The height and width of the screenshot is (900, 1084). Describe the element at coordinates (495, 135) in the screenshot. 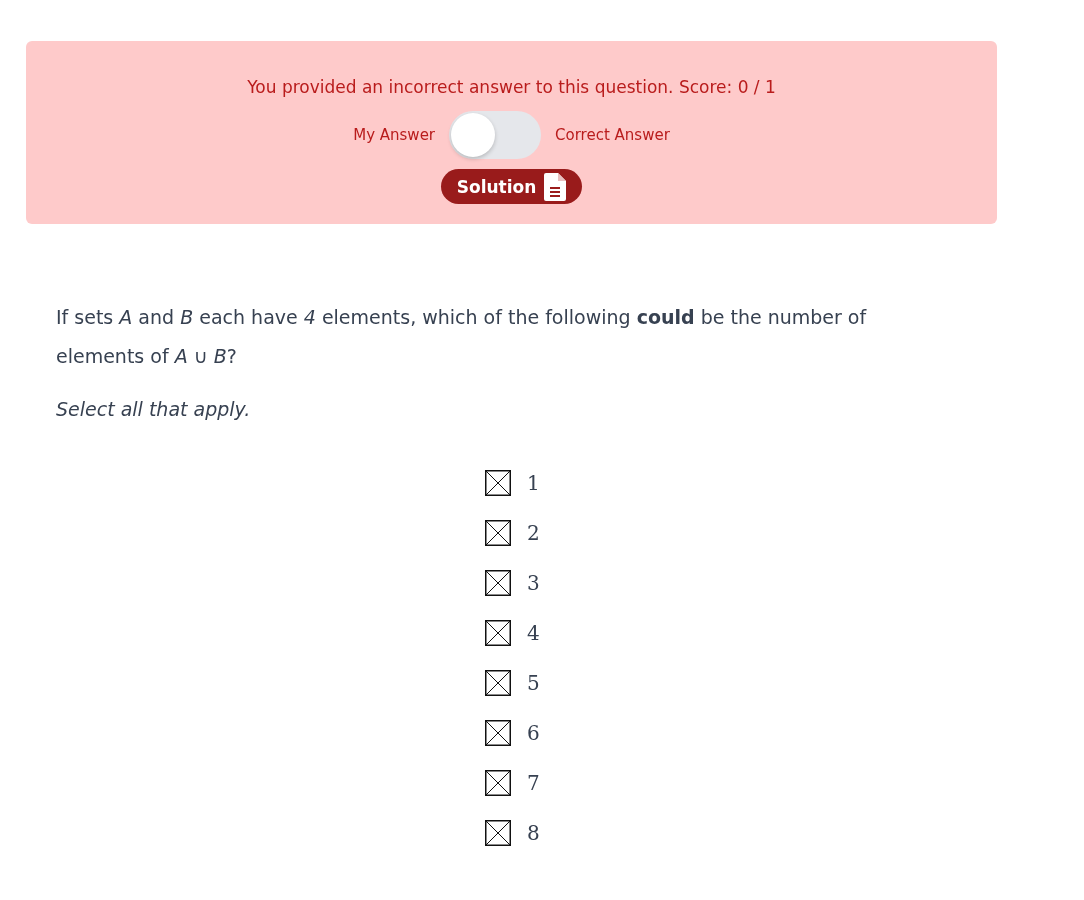

I see `answer-toggle` at that location.